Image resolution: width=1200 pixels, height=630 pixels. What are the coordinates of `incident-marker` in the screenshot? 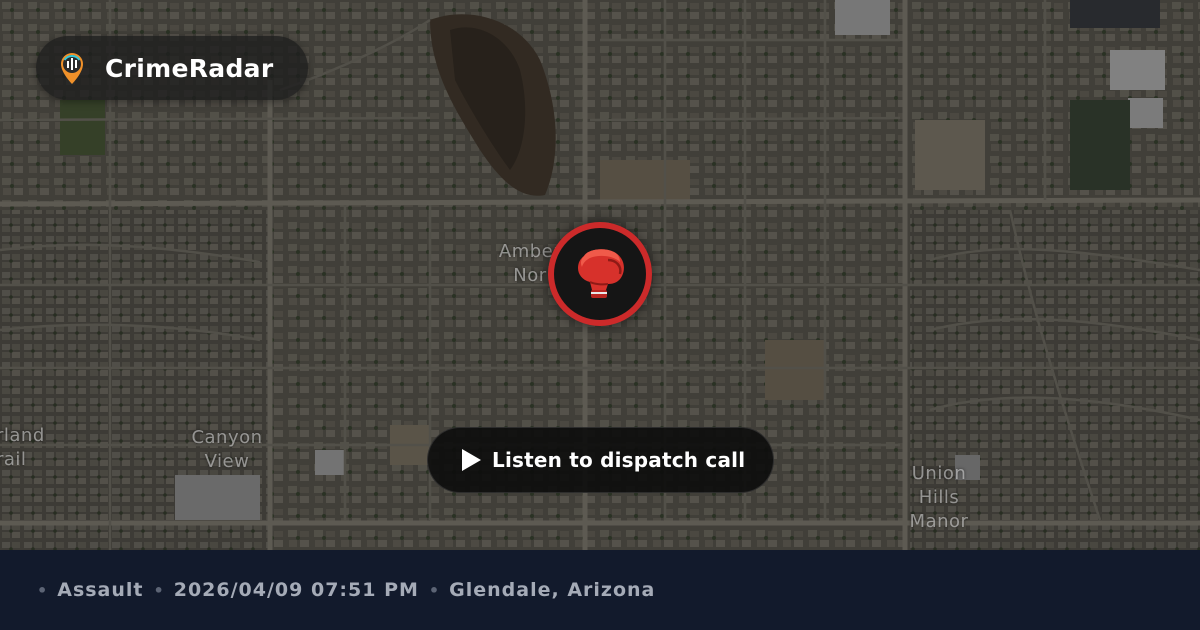 It's located at (600, 274).